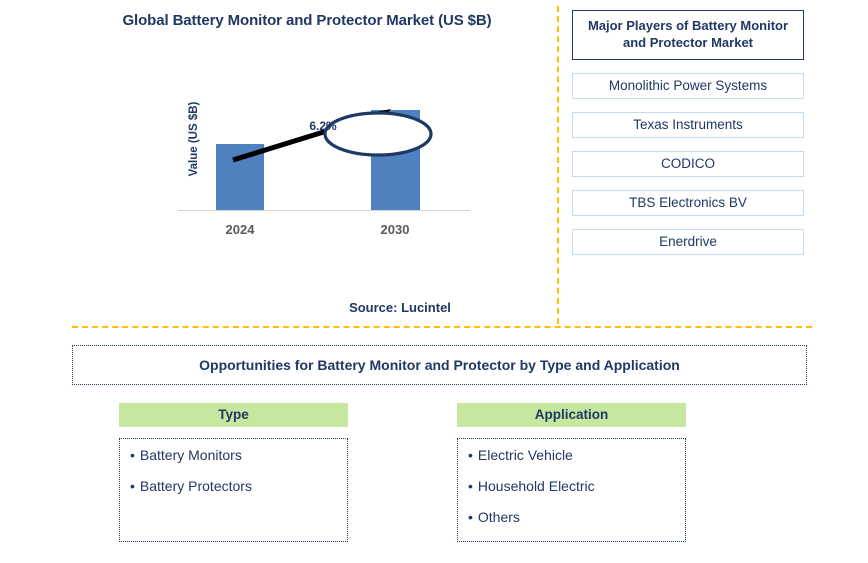  Describe the element at coordinates (571, 415) in the screenshot. I see `category-header-application: Application` at that location.